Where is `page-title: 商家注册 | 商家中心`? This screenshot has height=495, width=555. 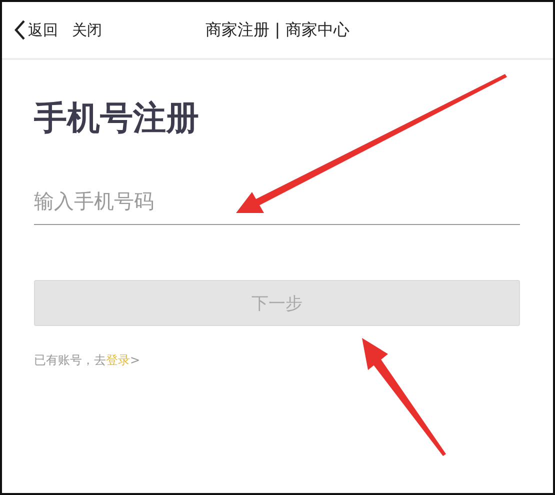 page-title: 商家注册 | 商家中心 is located at coordinates (278, 30).